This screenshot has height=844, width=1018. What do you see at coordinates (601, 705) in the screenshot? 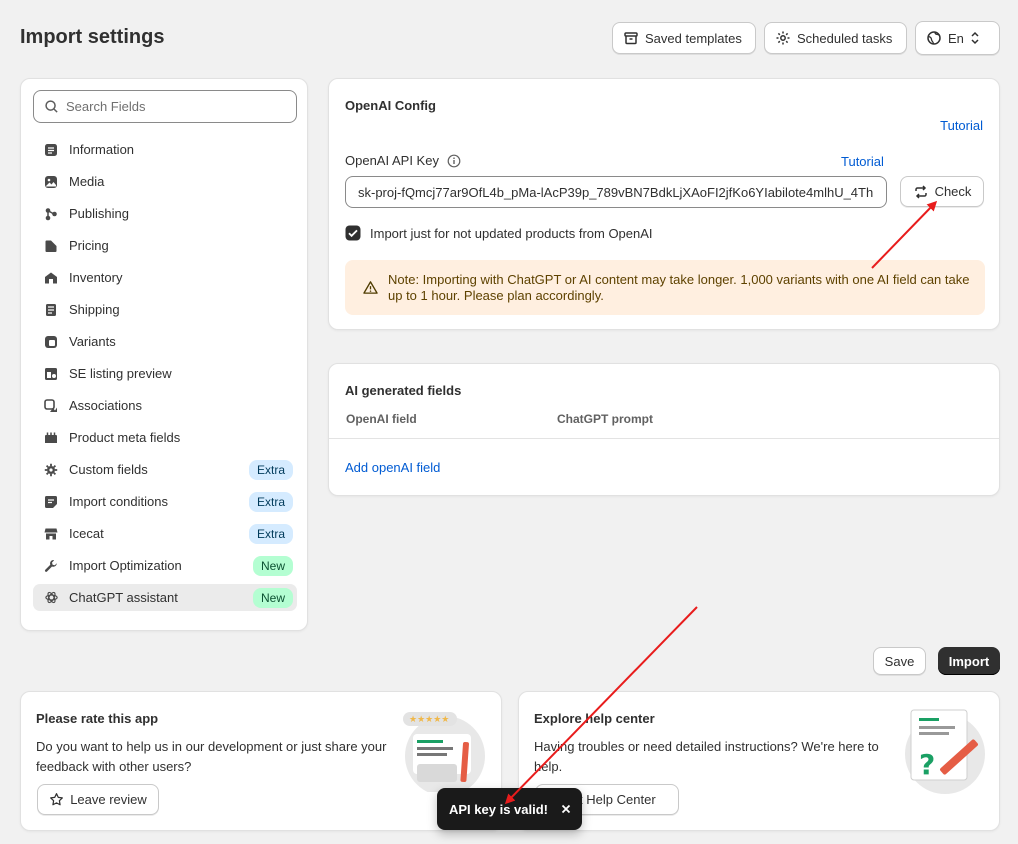
I see `annotation-arrow-toast` at bounding box center [601, 705].